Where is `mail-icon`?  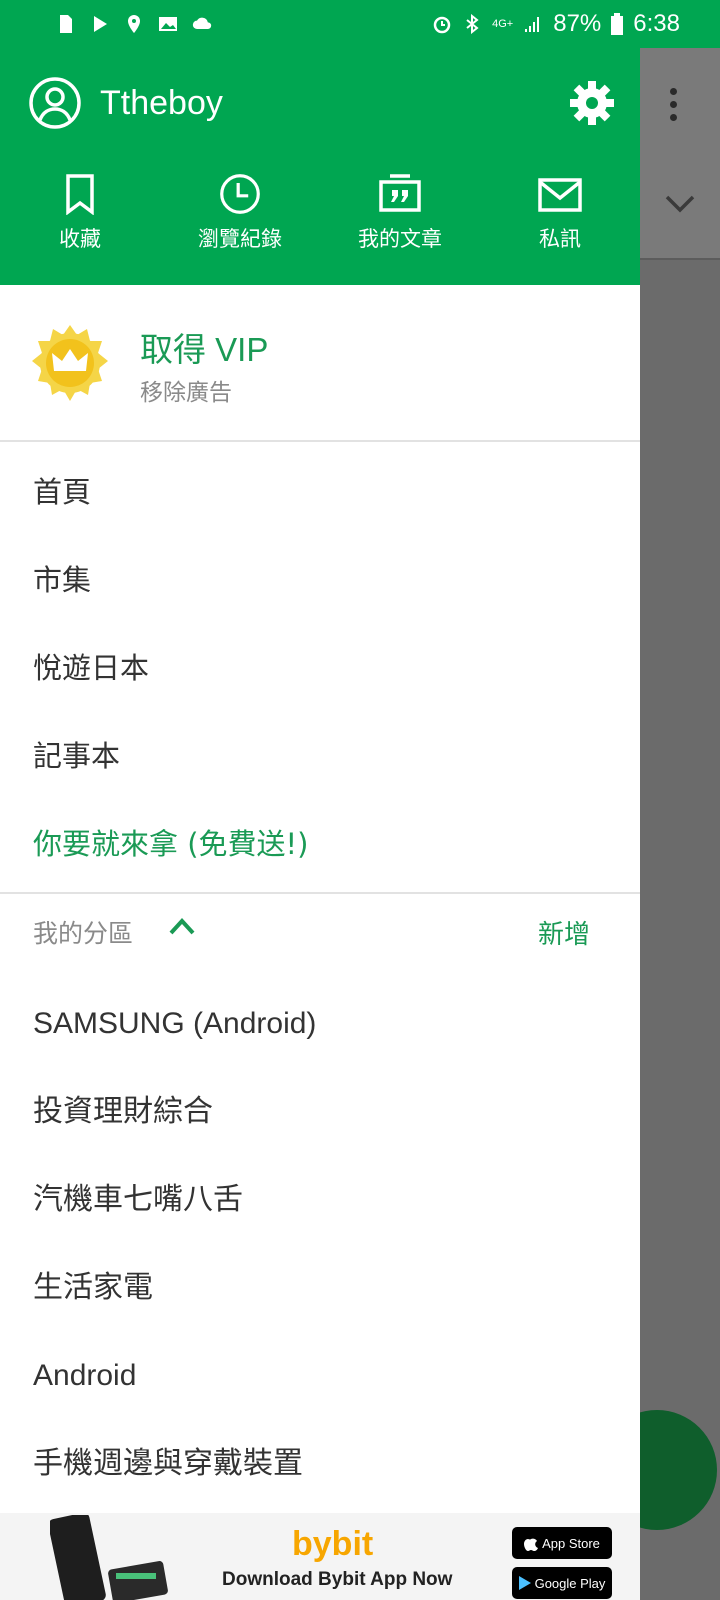
mail-icon is located at coordinates (560, 195).